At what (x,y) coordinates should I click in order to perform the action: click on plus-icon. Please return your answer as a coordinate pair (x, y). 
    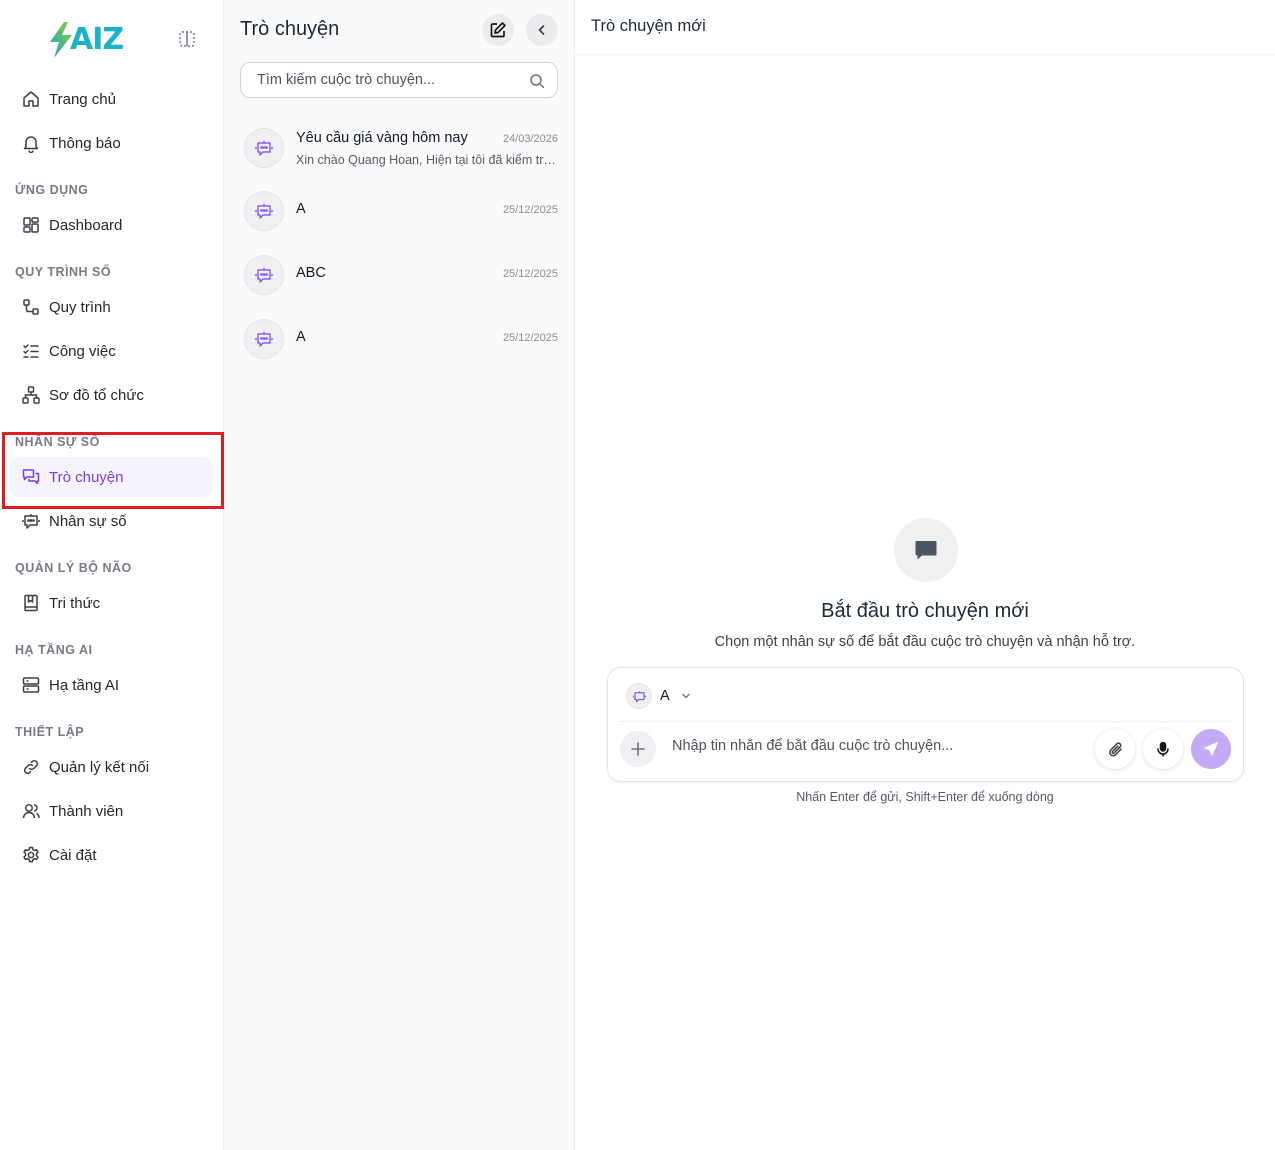
    Looking at the image, I should click on (638, 749).